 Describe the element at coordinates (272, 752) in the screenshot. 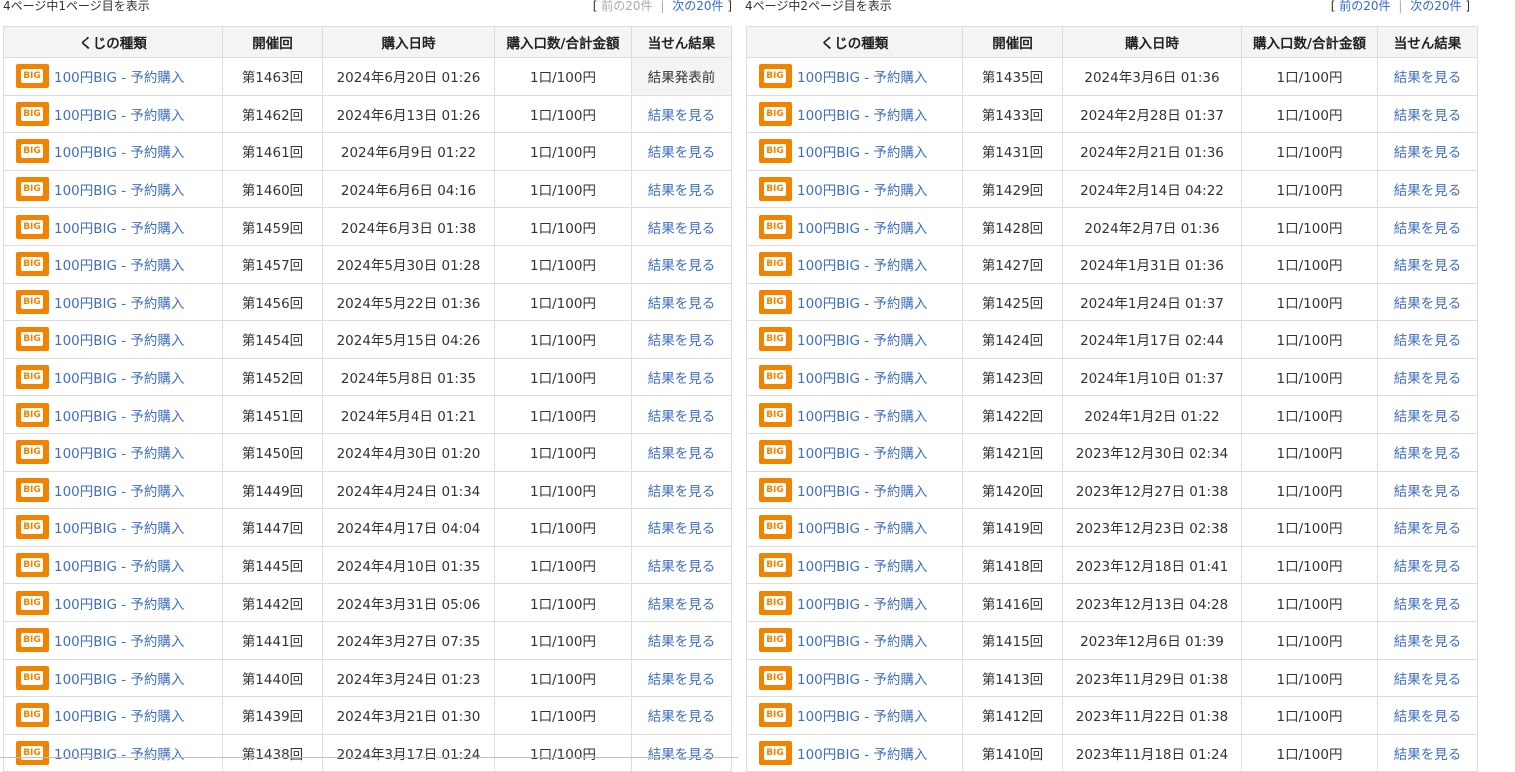

I see `cell-round: 第1438回` at that location.